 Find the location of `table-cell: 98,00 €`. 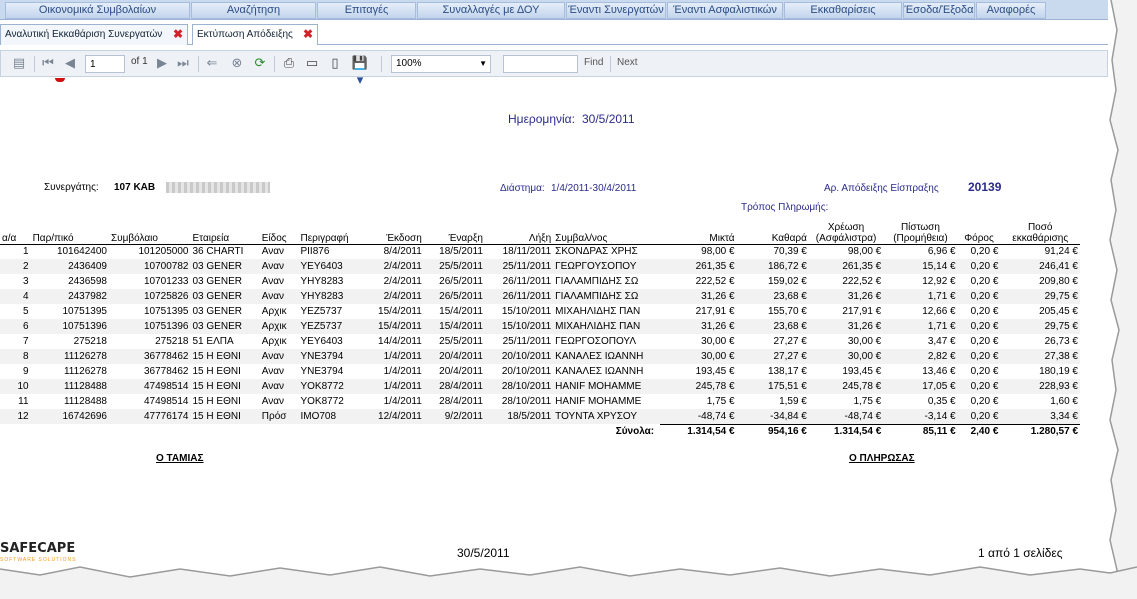

table-cell: 98,00 € is located at coordinates (698, 251).